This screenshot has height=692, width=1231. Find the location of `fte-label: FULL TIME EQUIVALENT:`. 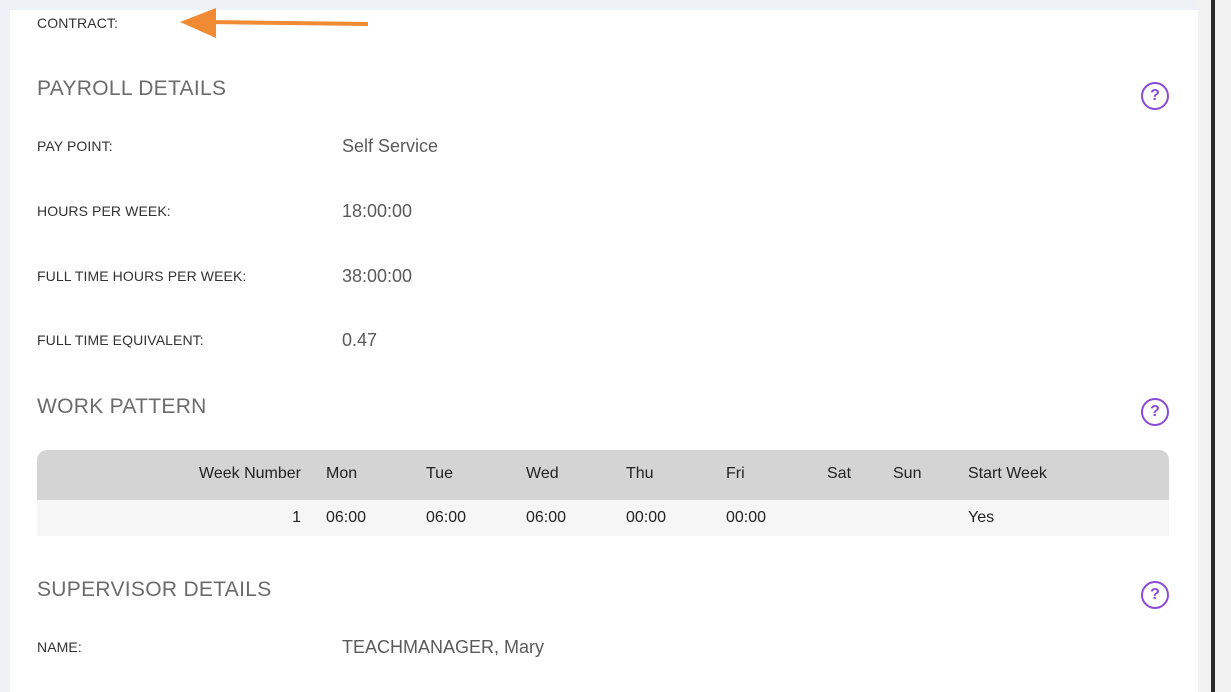

fte-label: FULL TIME EQUIVALENT: is located at coordinates (120, 340).